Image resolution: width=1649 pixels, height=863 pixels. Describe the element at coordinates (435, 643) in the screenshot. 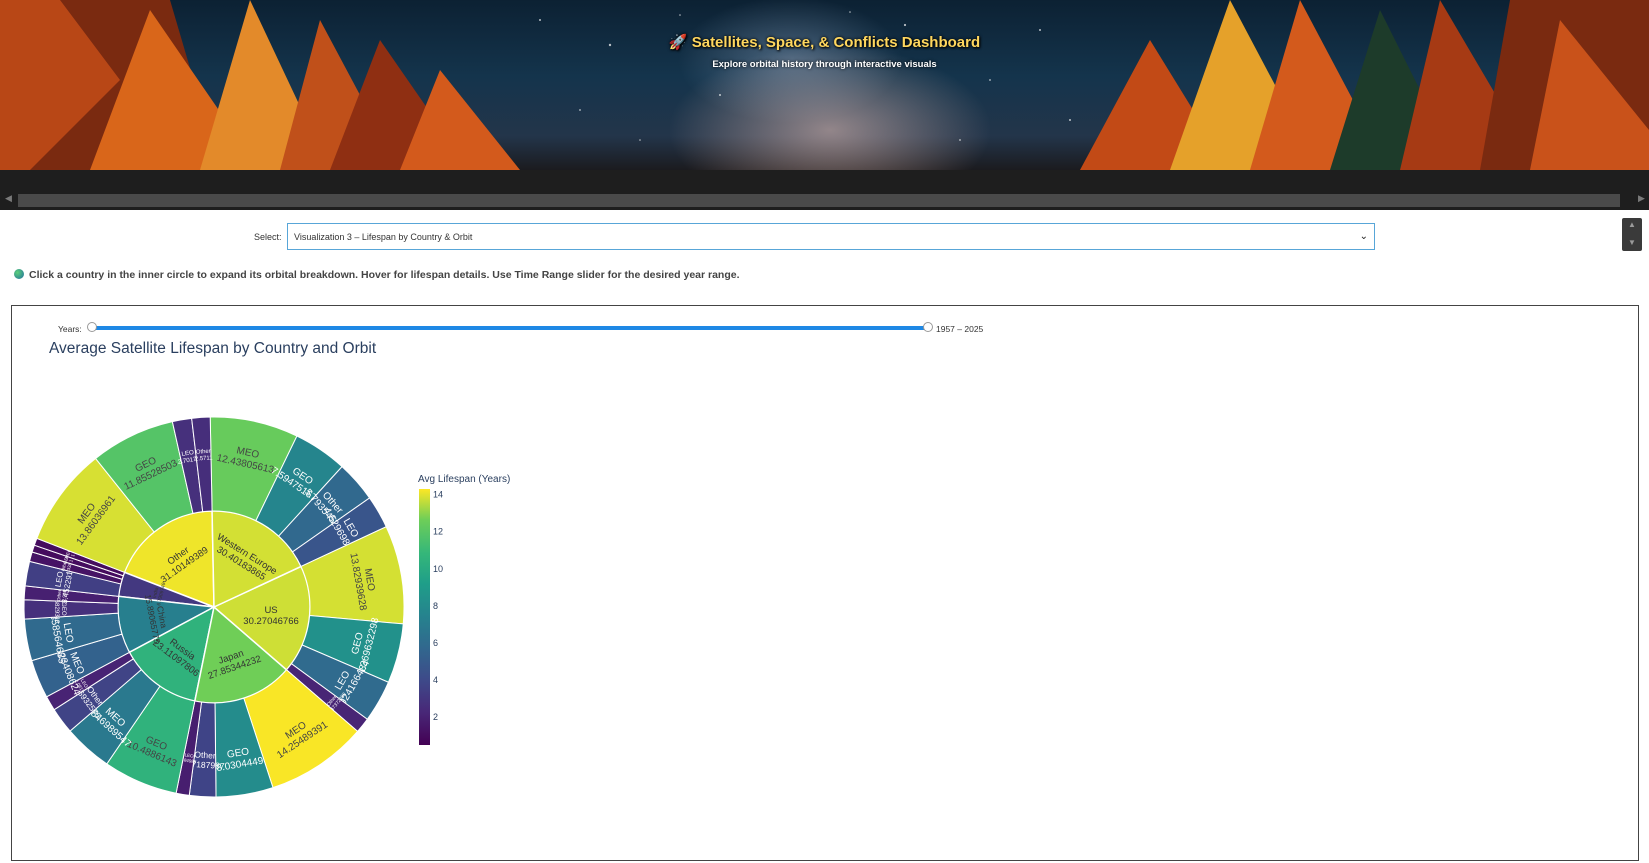

I see `colorbar-tick-label: 6` at that location.